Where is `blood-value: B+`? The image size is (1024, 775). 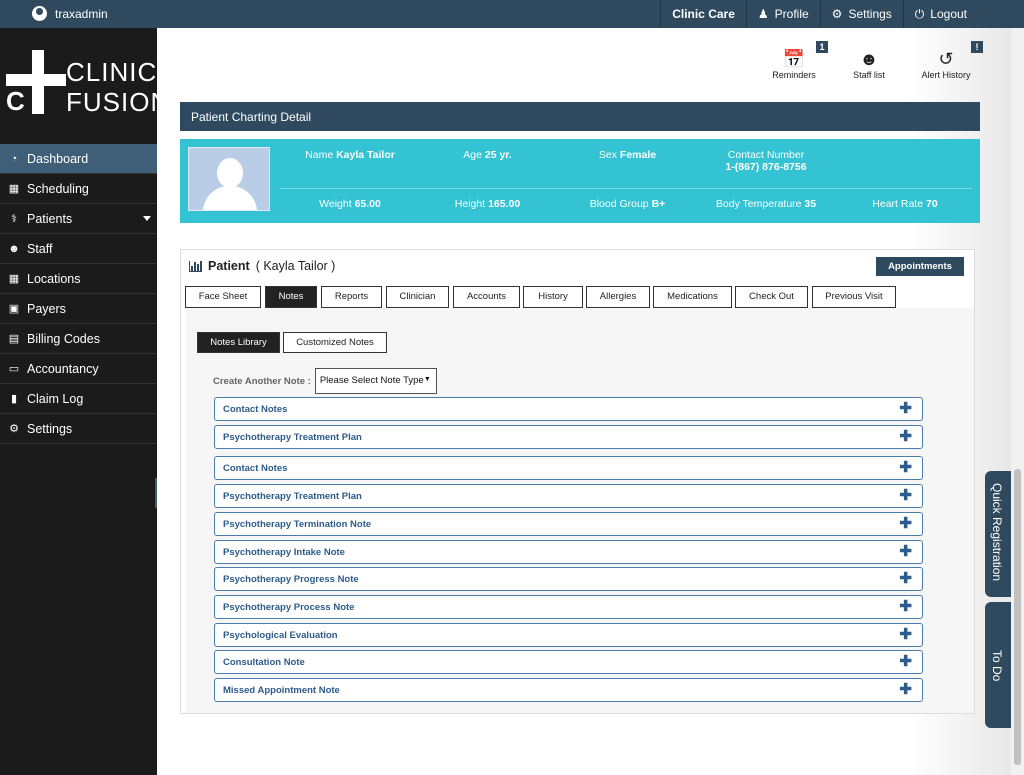 blood-value: B+ is located at coordinates (658, 204).